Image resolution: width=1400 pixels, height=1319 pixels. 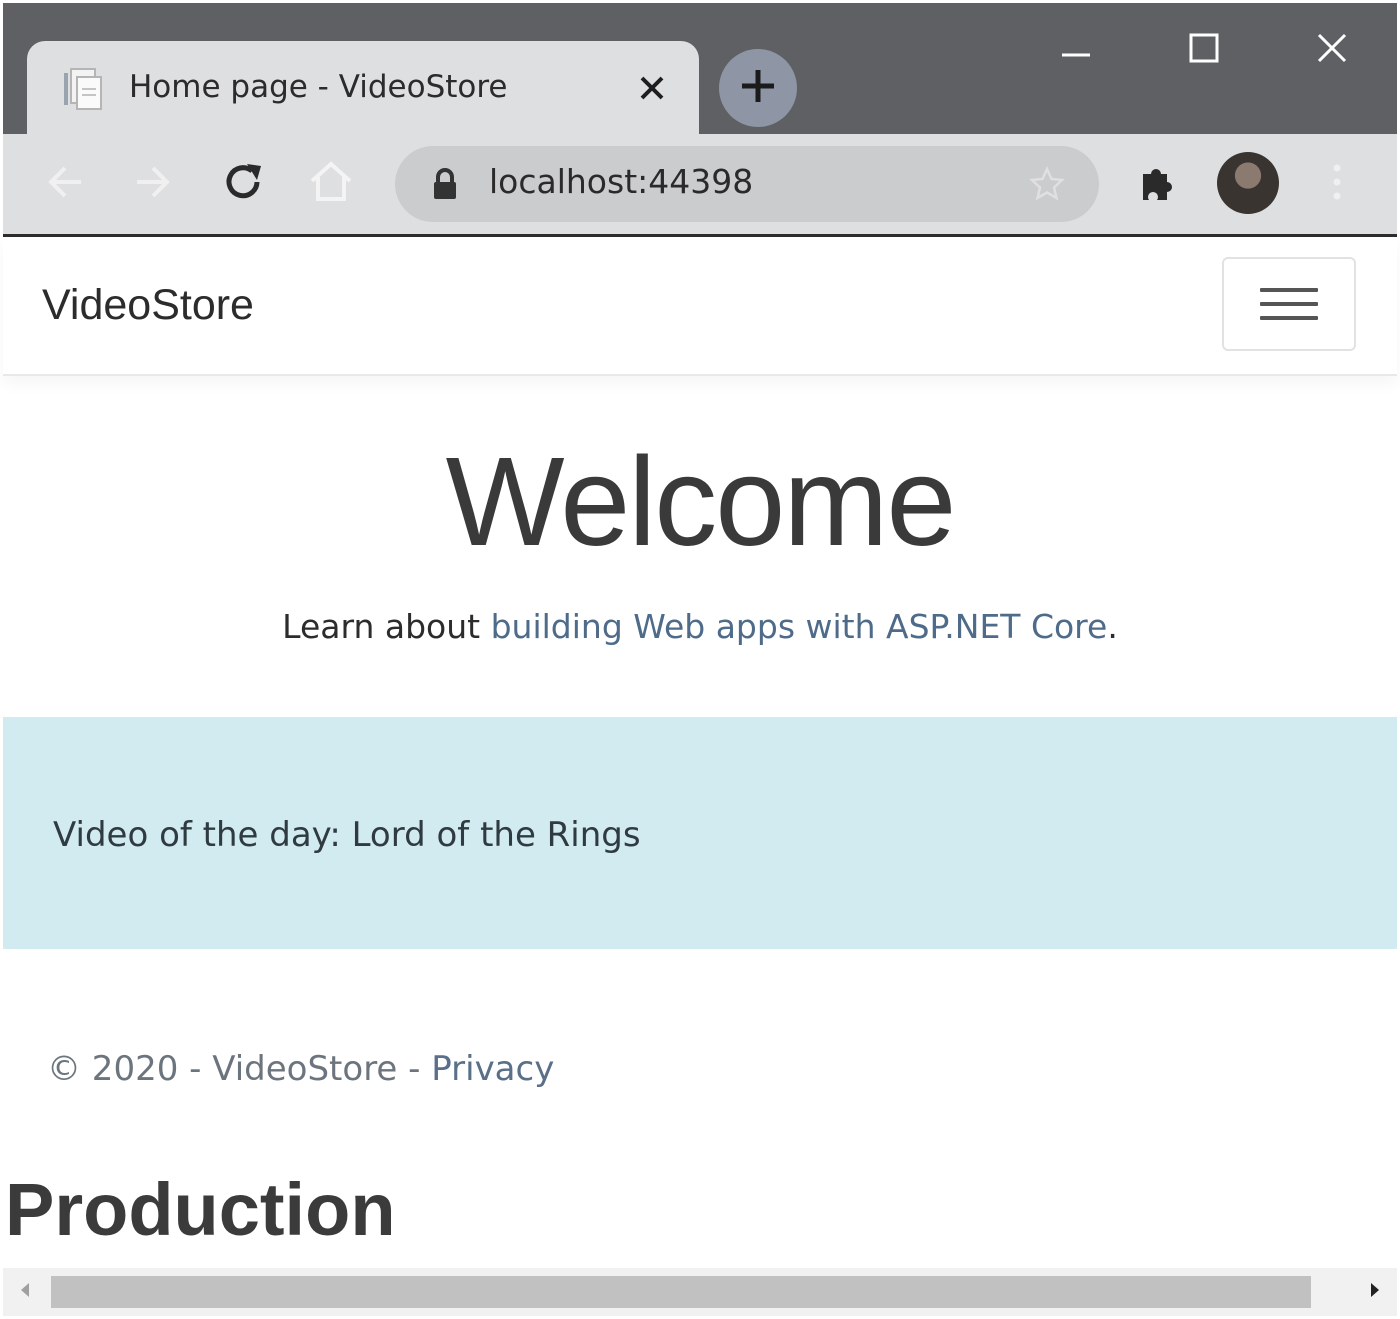 I want to click on aspnet-docs-link: building Web apps with ASP.NET Core, so click(x=799, y=626).